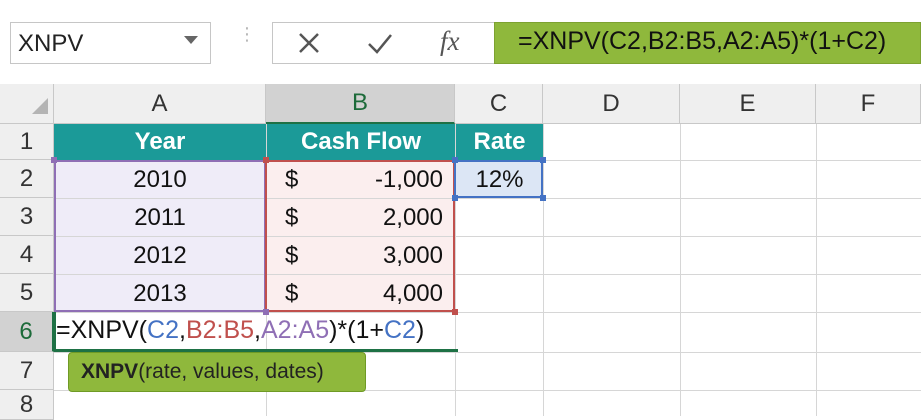 This screenshot has width=921, height=420. Describe the element at coordinates (498, 179) in the screenshot. I see `range-highlight-c2` at that location.